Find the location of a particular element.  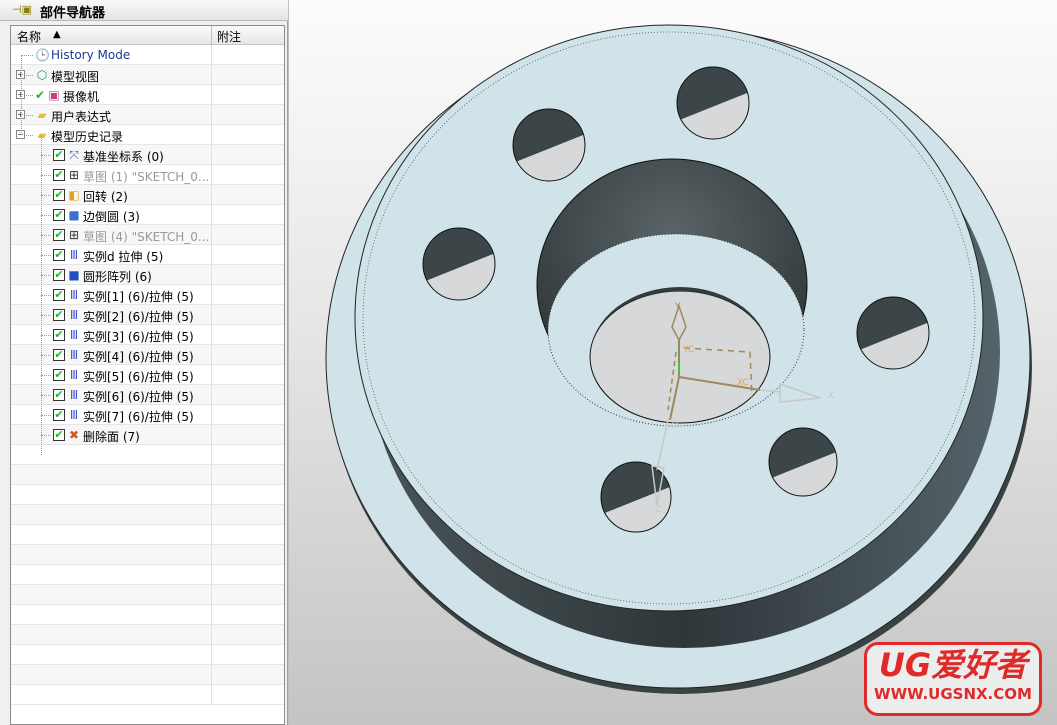

tree-row: ✔ Ⅲ 实例[1] (6)/拉伸 (5) is located at coordinates (147, 295).